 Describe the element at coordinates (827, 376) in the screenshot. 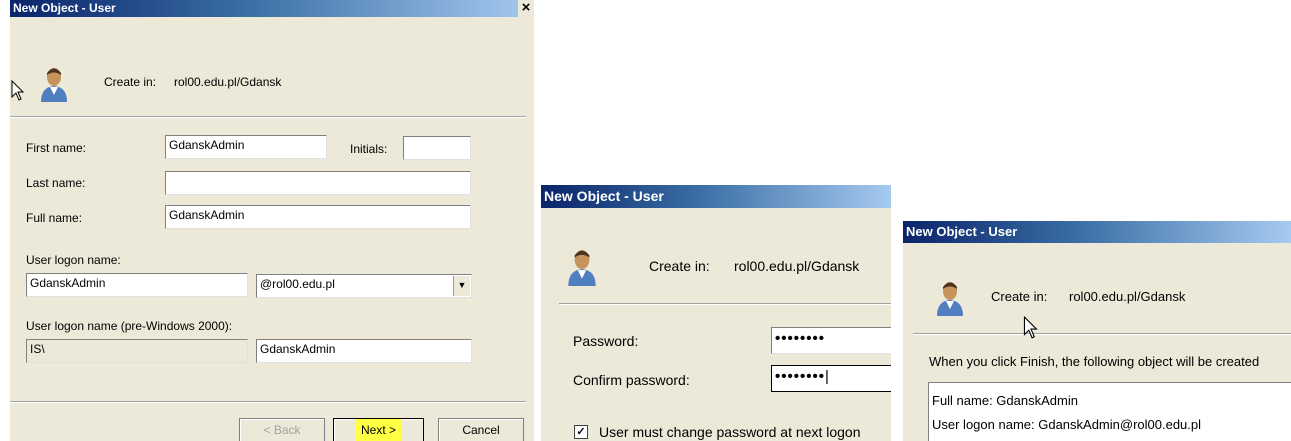

I see `text-caret: |` at that location.